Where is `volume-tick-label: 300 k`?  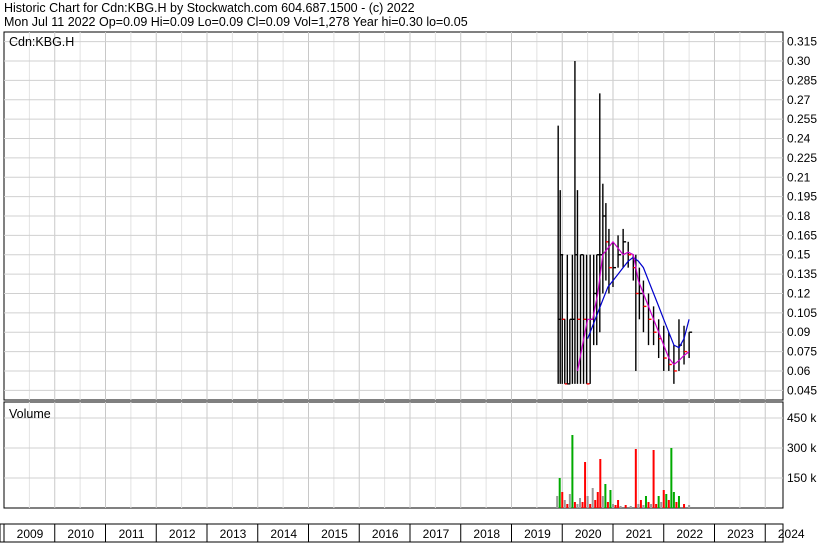 volume-tick-label: 300 k is located at coordinates (802, 448).